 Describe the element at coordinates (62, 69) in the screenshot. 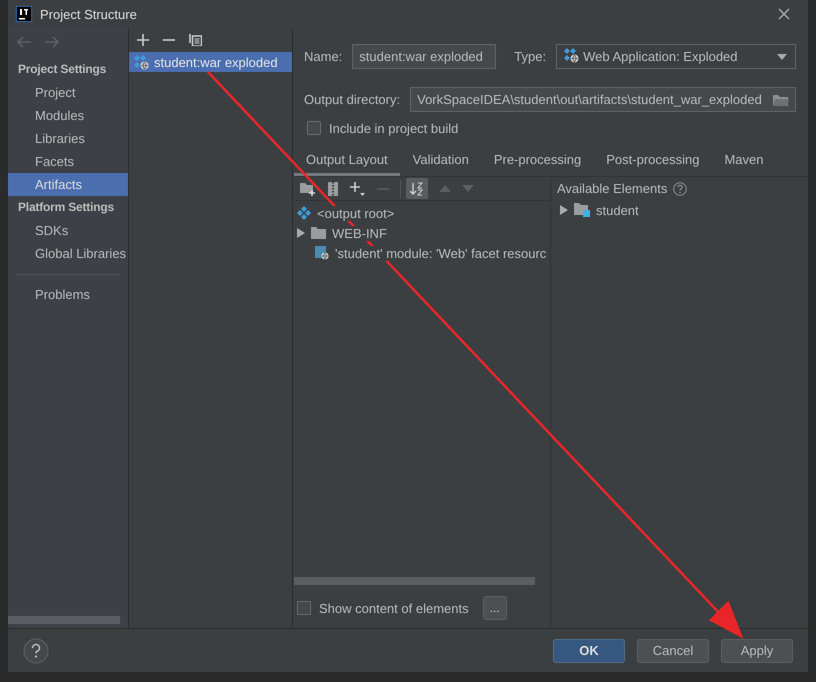

I see `section-header: Project Settings` at that location.